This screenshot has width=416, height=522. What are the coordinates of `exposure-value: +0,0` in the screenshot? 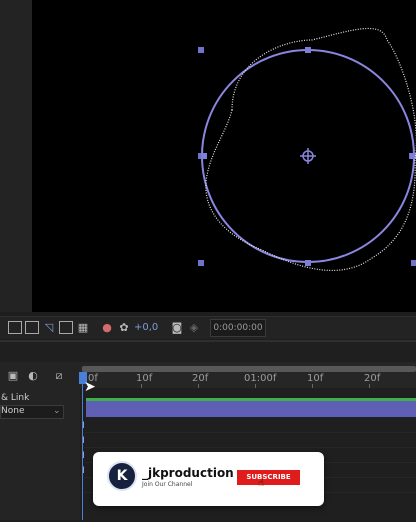 It's located at (146, 327).